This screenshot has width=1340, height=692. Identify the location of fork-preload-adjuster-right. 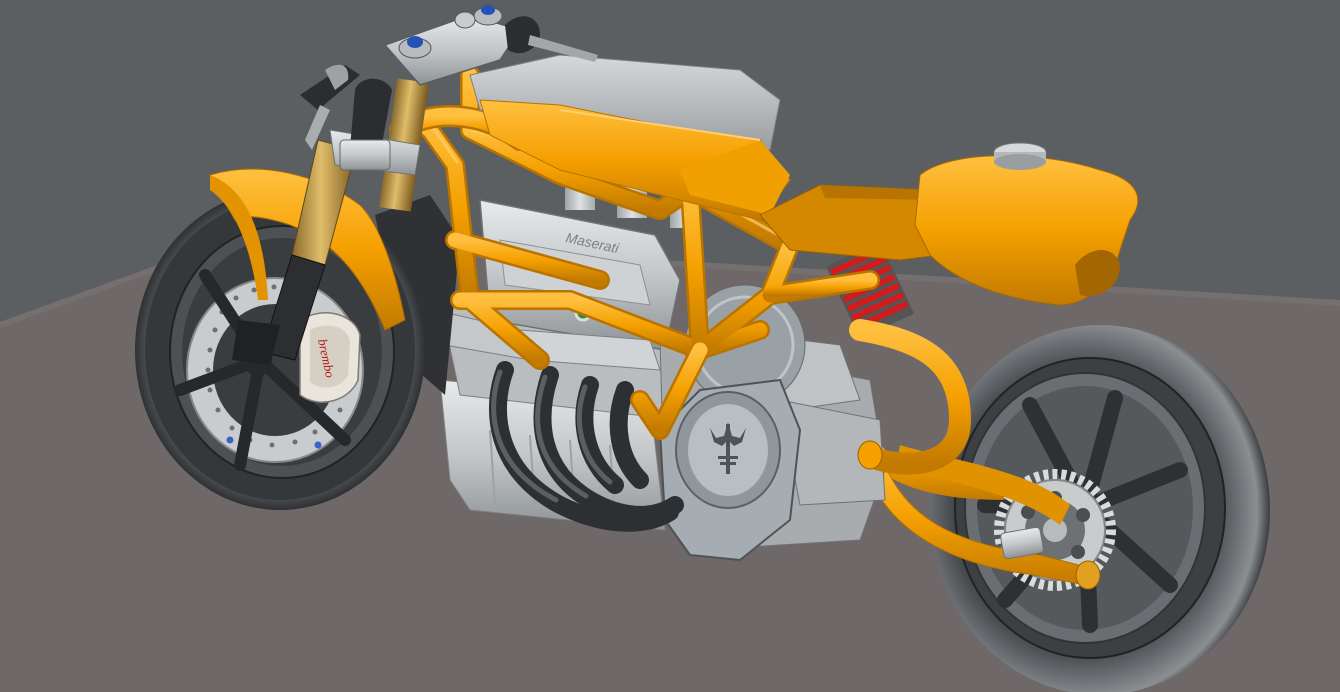
(488, 10).